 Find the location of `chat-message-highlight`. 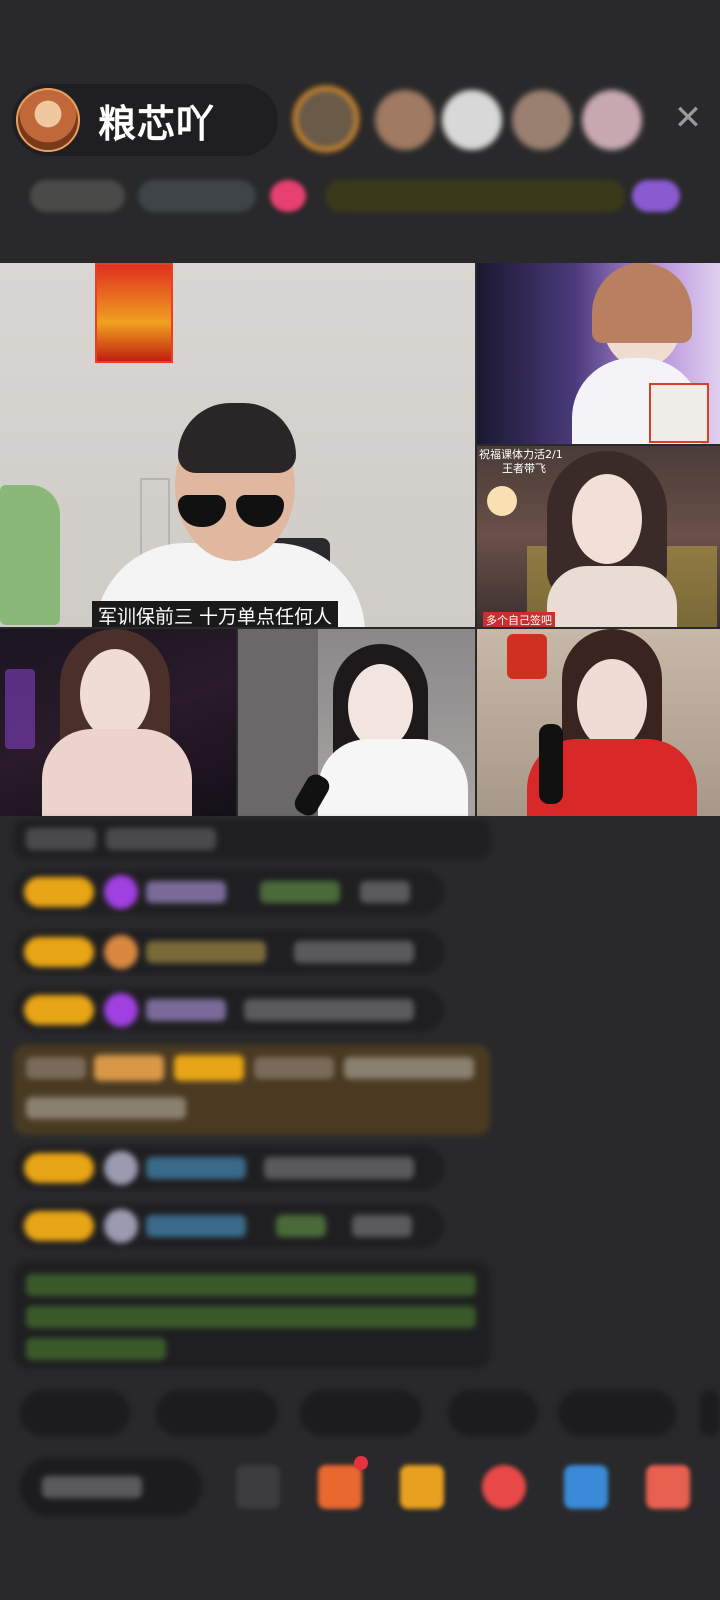

chat-message-highlight is located at coordinates (252, 1090).